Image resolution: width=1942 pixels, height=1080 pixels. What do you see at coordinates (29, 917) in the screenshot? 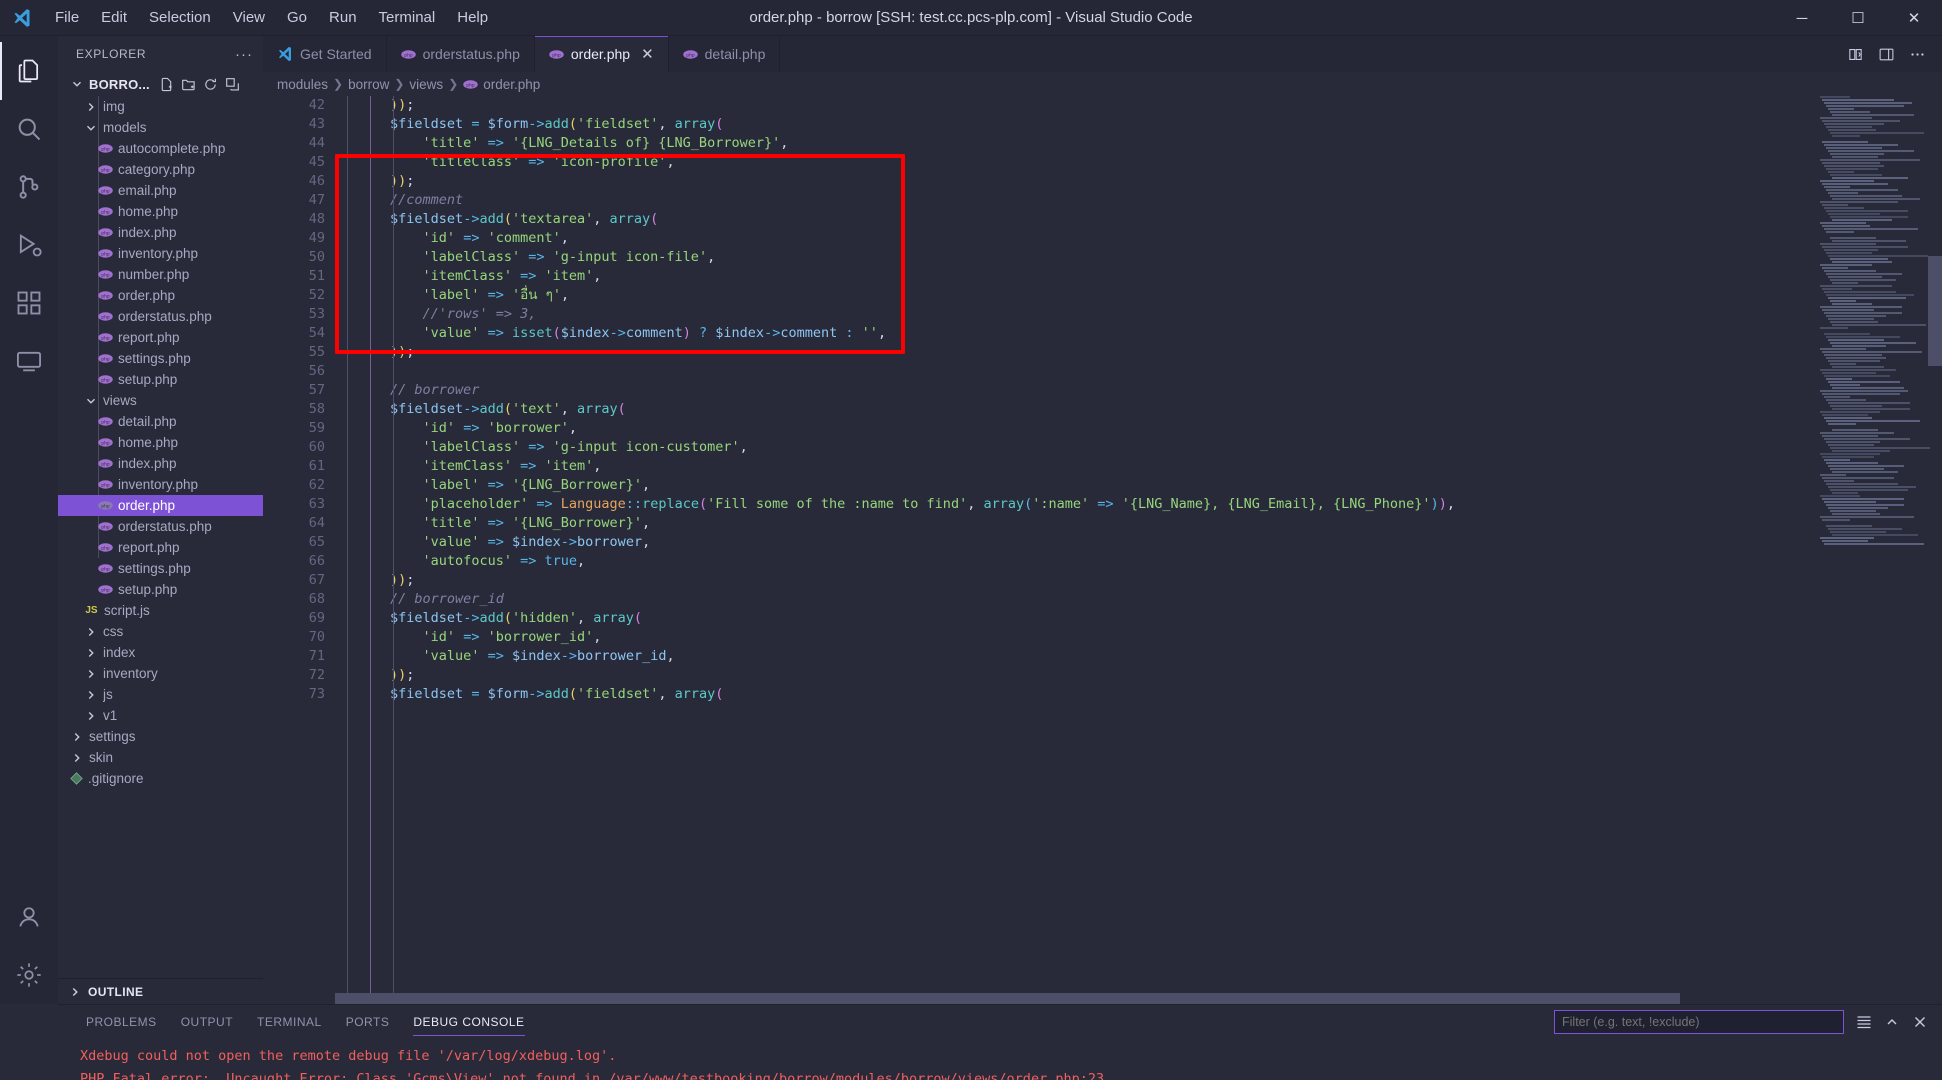
I see `activity-accounts` at bounding box center [29, 917].